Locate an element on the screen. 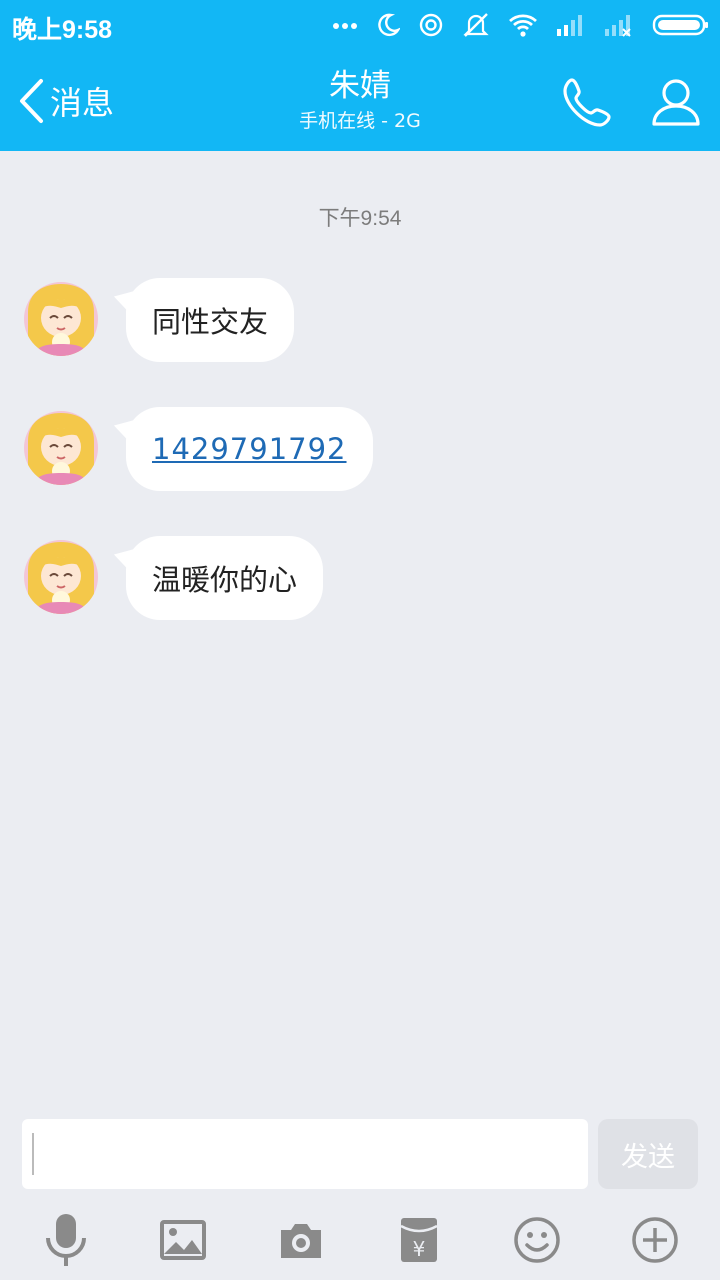 This screenshot has width=720, height=1280. red-packet-icon: ¥ is located at coordinates (419, 1240).